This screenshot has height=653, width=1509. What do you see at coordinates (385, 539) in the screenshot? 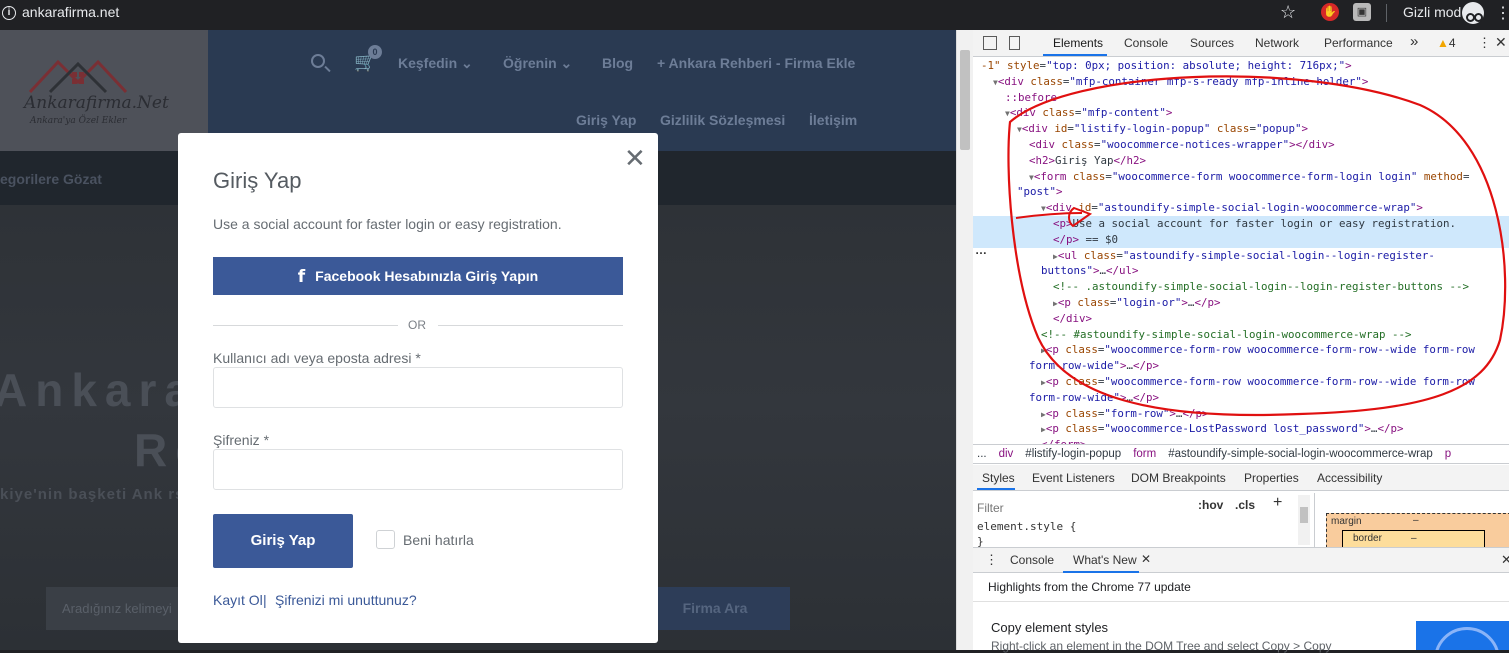
I see `remember-me-checkbox` at bounding box center [385, 539].